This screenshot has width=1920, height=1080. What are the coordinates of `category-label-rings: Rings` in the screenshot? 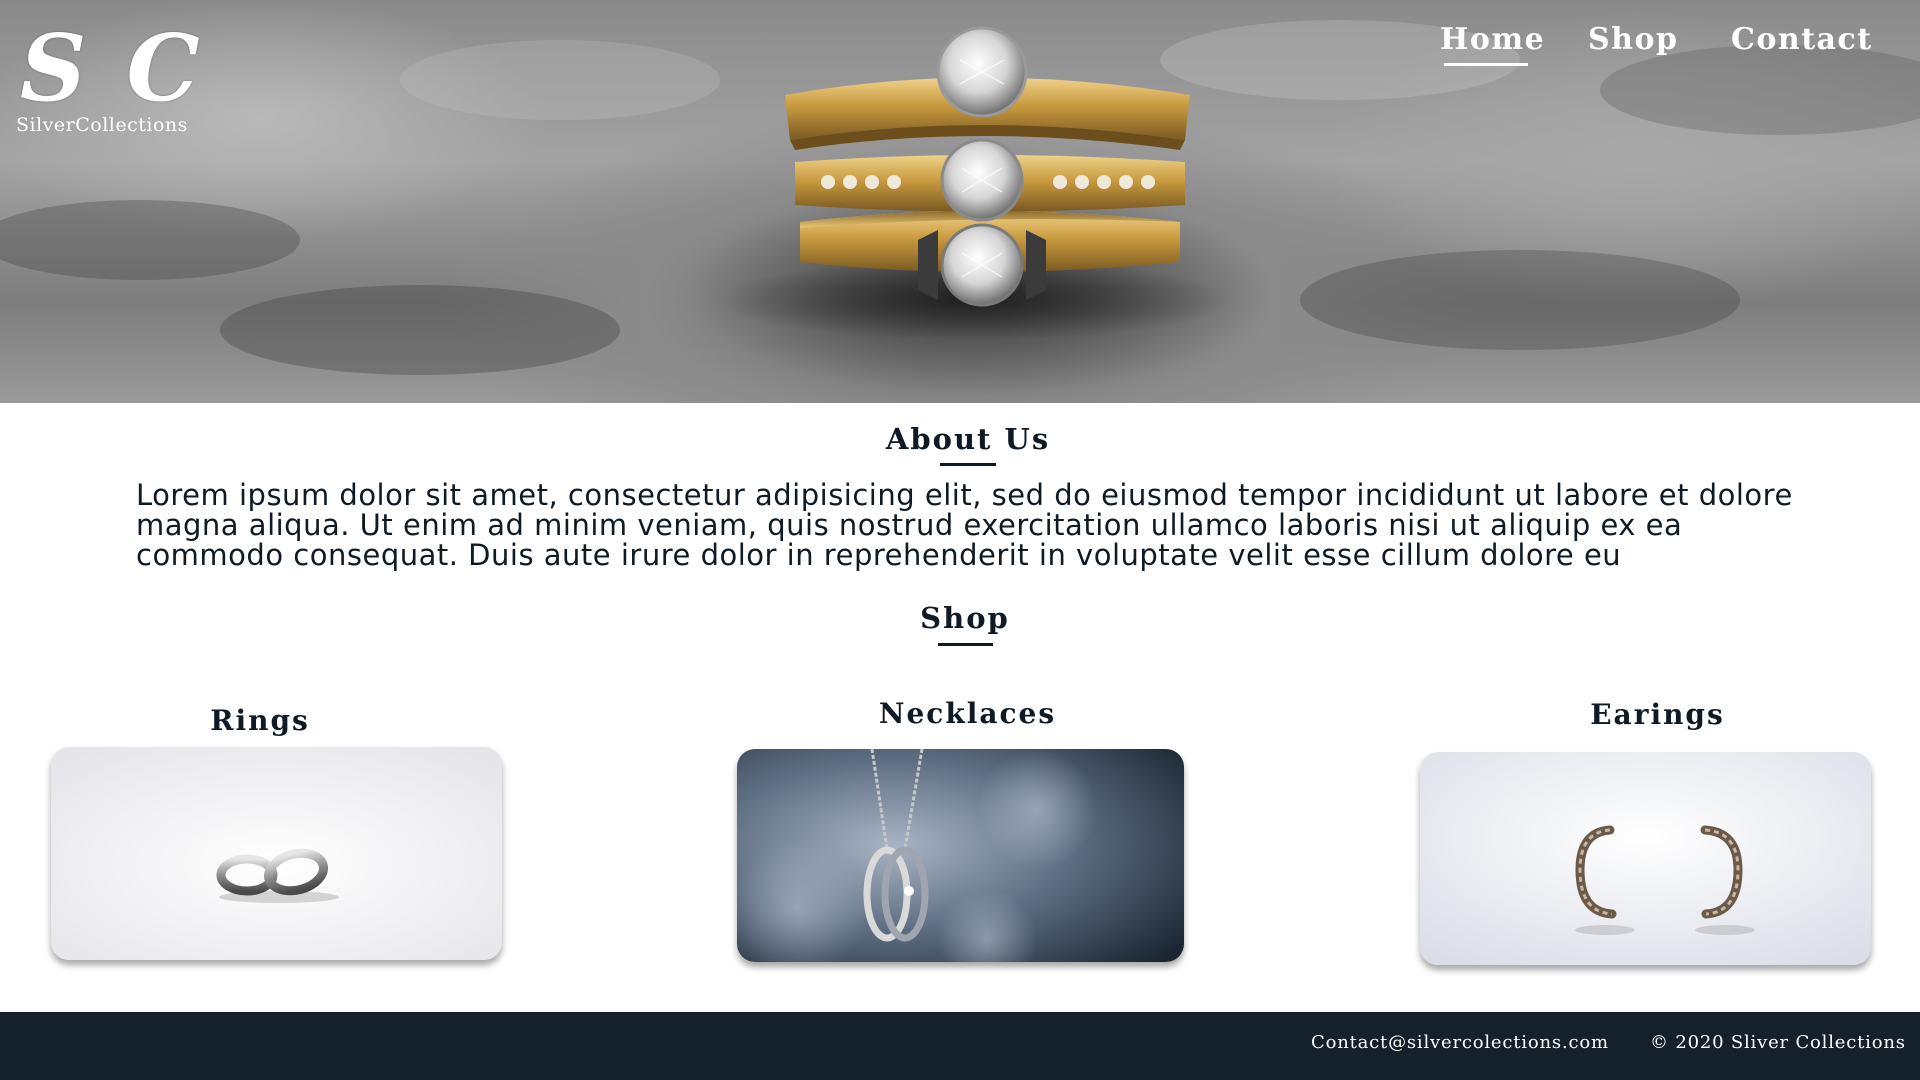 It's located at (260, 720).